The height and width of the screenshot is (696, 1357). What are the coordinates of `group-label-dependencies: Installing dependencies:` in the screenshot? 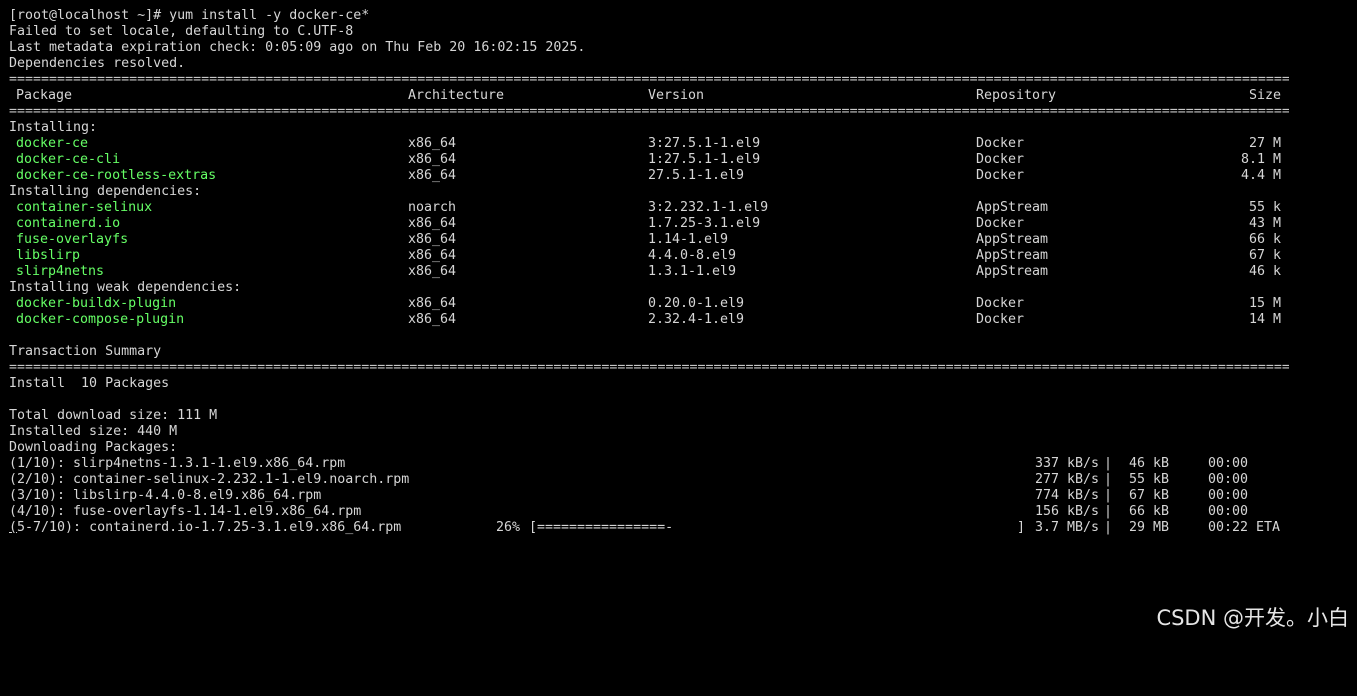 It's located at (105, 191).